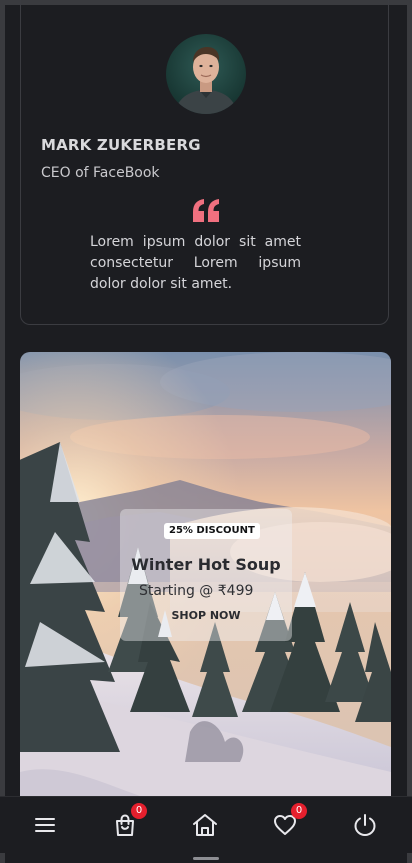 The height and width of the screenshot is (863, 412). I want to click on promo-price: Starting @ ₹499, so click(196, 591).